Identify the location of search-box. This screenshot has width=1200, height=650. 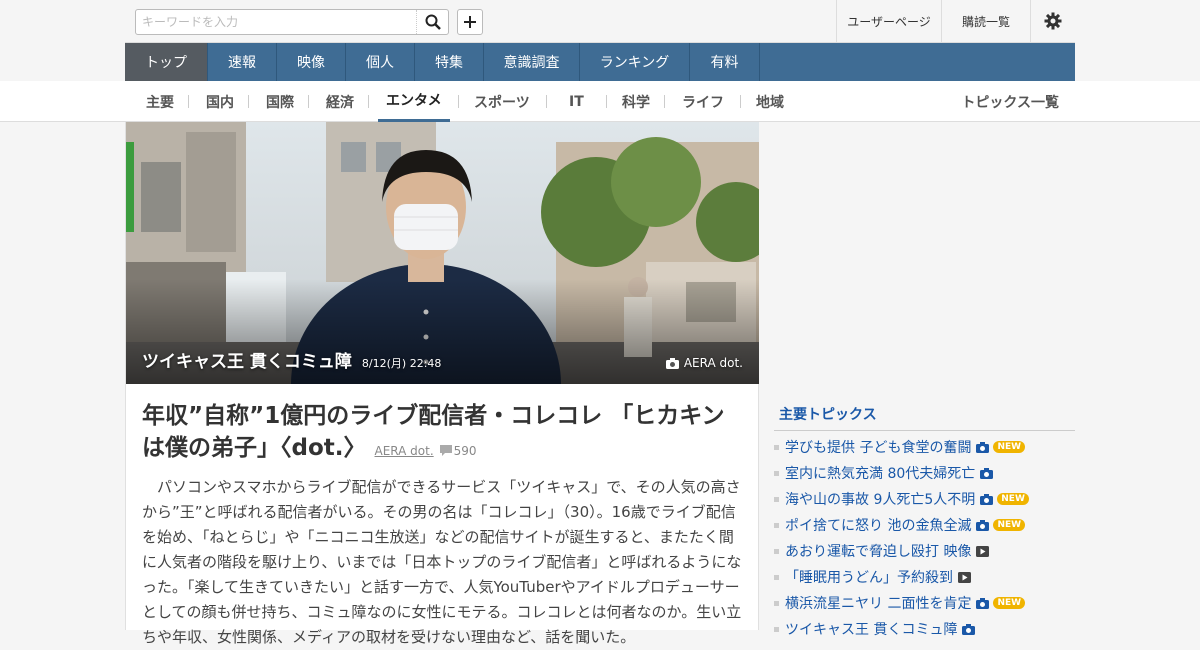
(292, 22).